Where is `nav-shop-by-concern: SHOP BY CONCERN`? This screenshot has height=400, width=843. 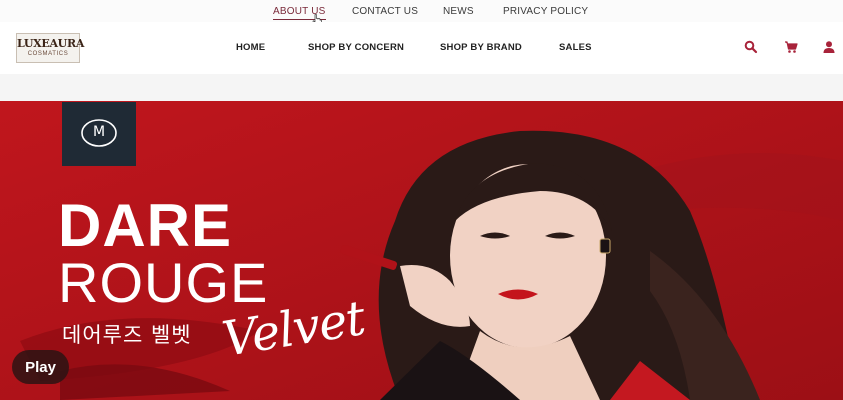 nav-shop-by-concern: SHOP BY CONCERN is located at coordinates (356, 47).